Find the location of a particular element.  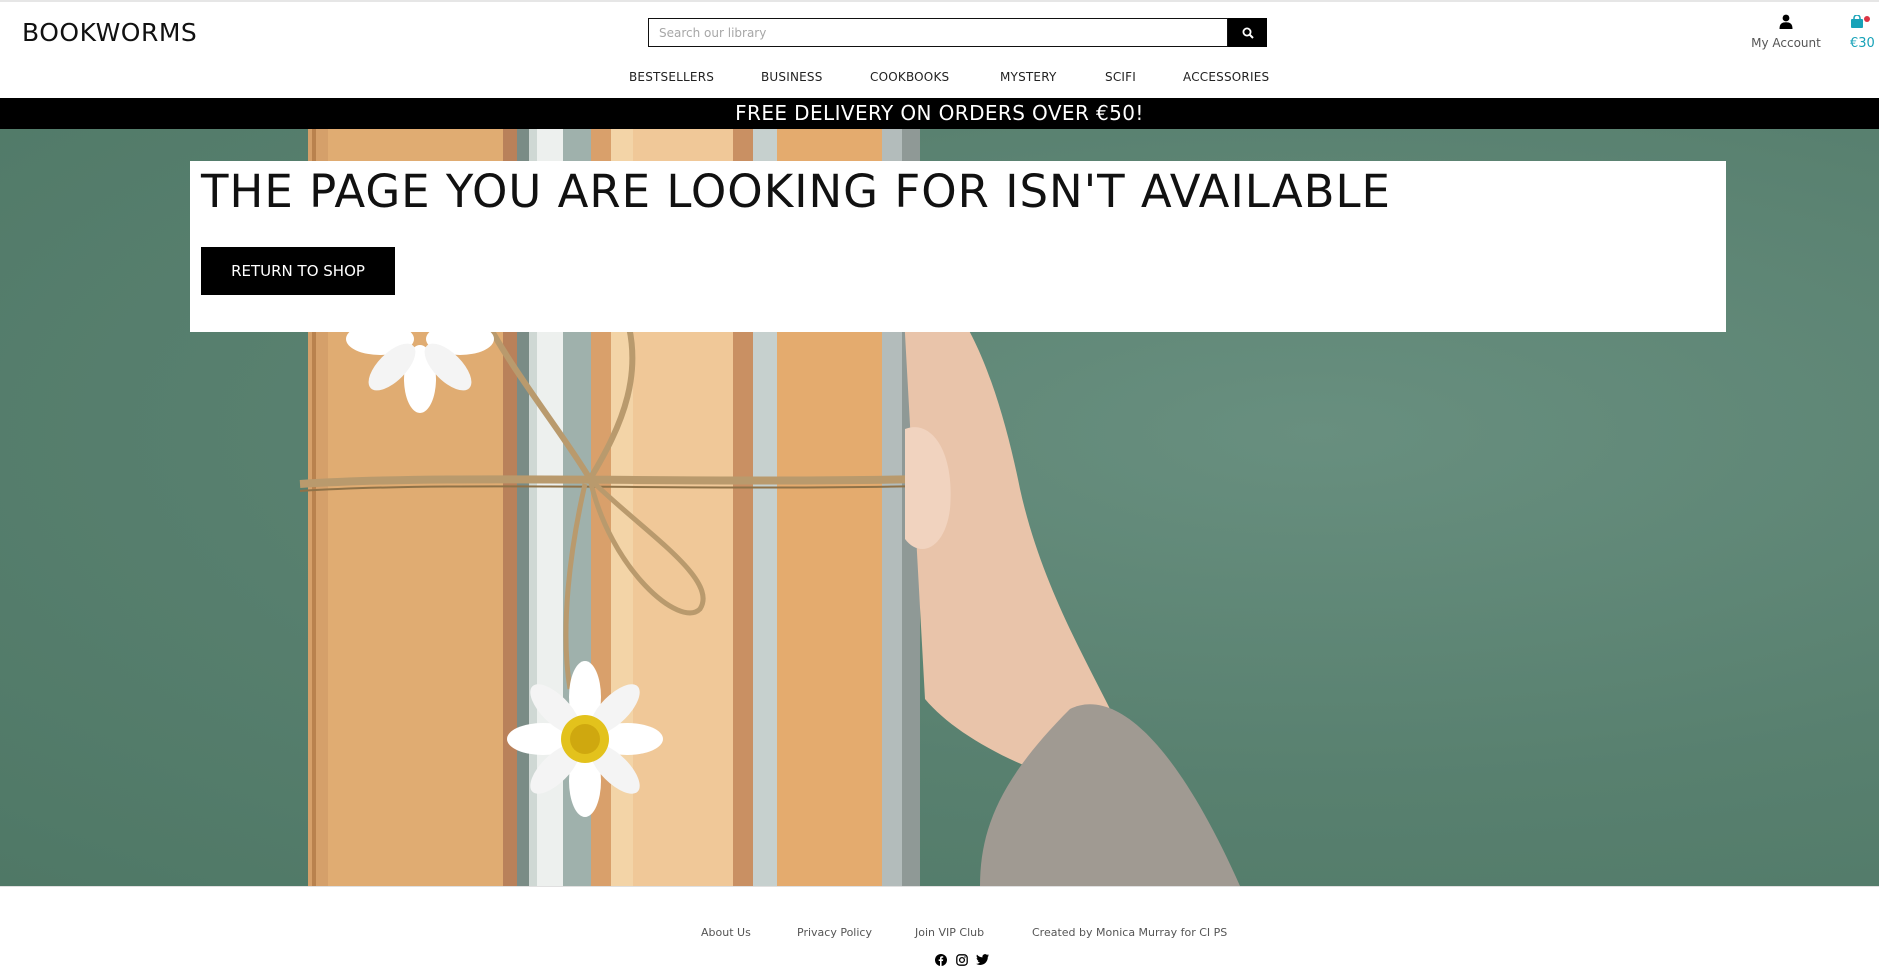

nav-item-accessories: ACCESSORIES is located at coordinates (1226, 77).